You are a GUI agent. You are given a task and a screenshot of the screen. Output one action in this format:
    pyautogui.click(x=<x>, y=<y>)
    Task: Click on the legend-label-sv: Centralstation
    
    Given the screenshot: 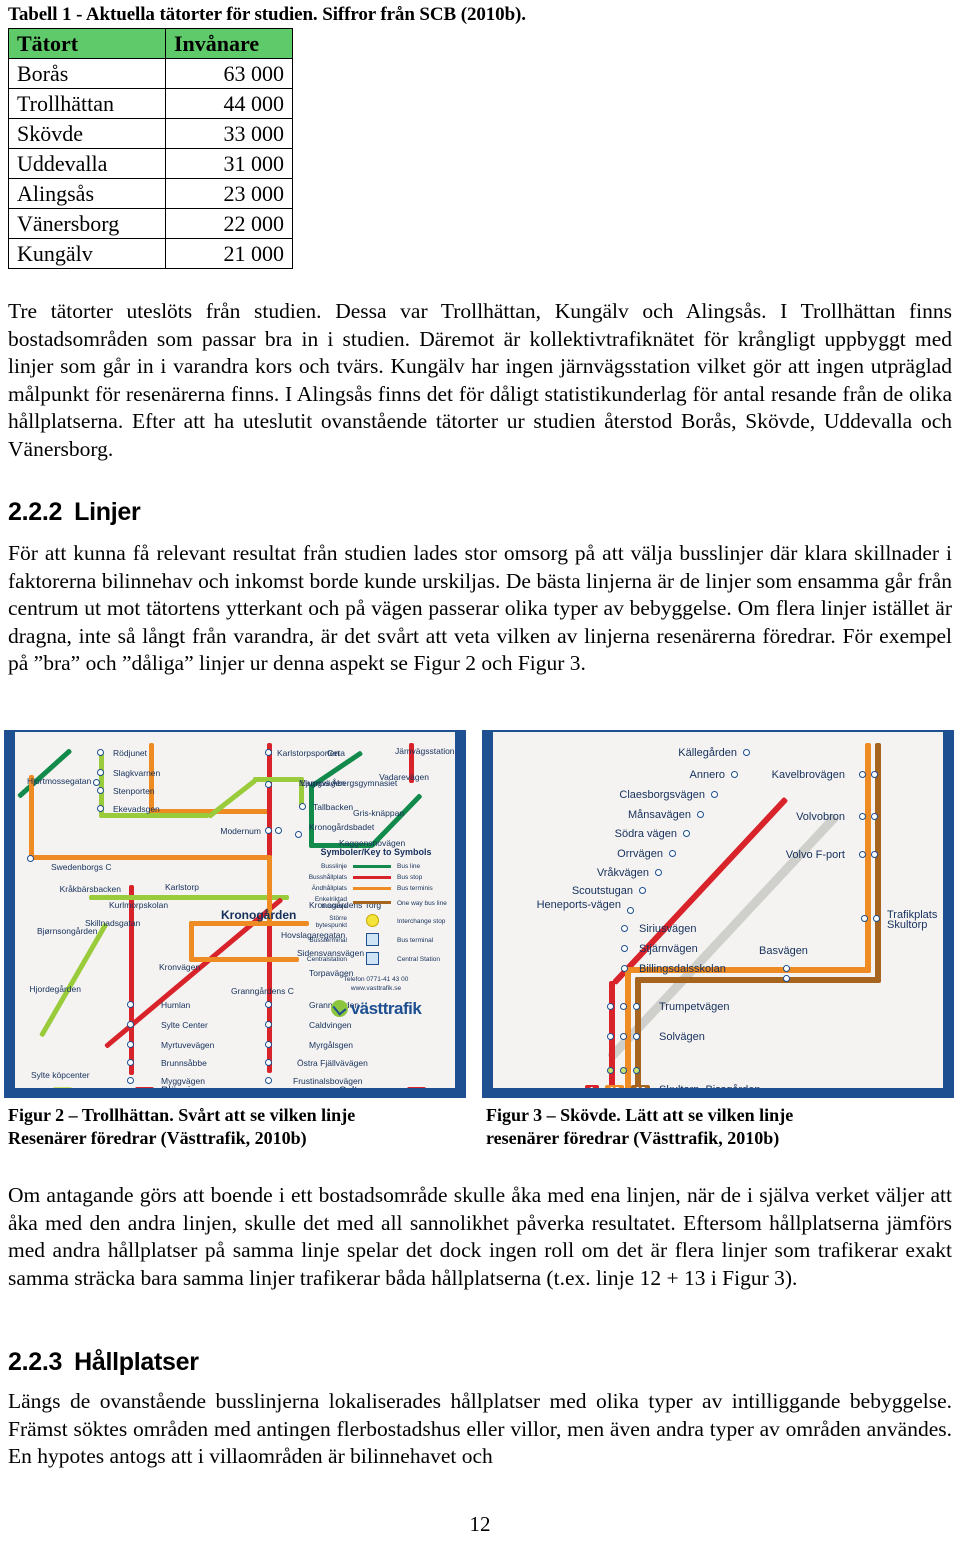 What is the action you would take?
    pyautogui.click(x=326, y=959)
    